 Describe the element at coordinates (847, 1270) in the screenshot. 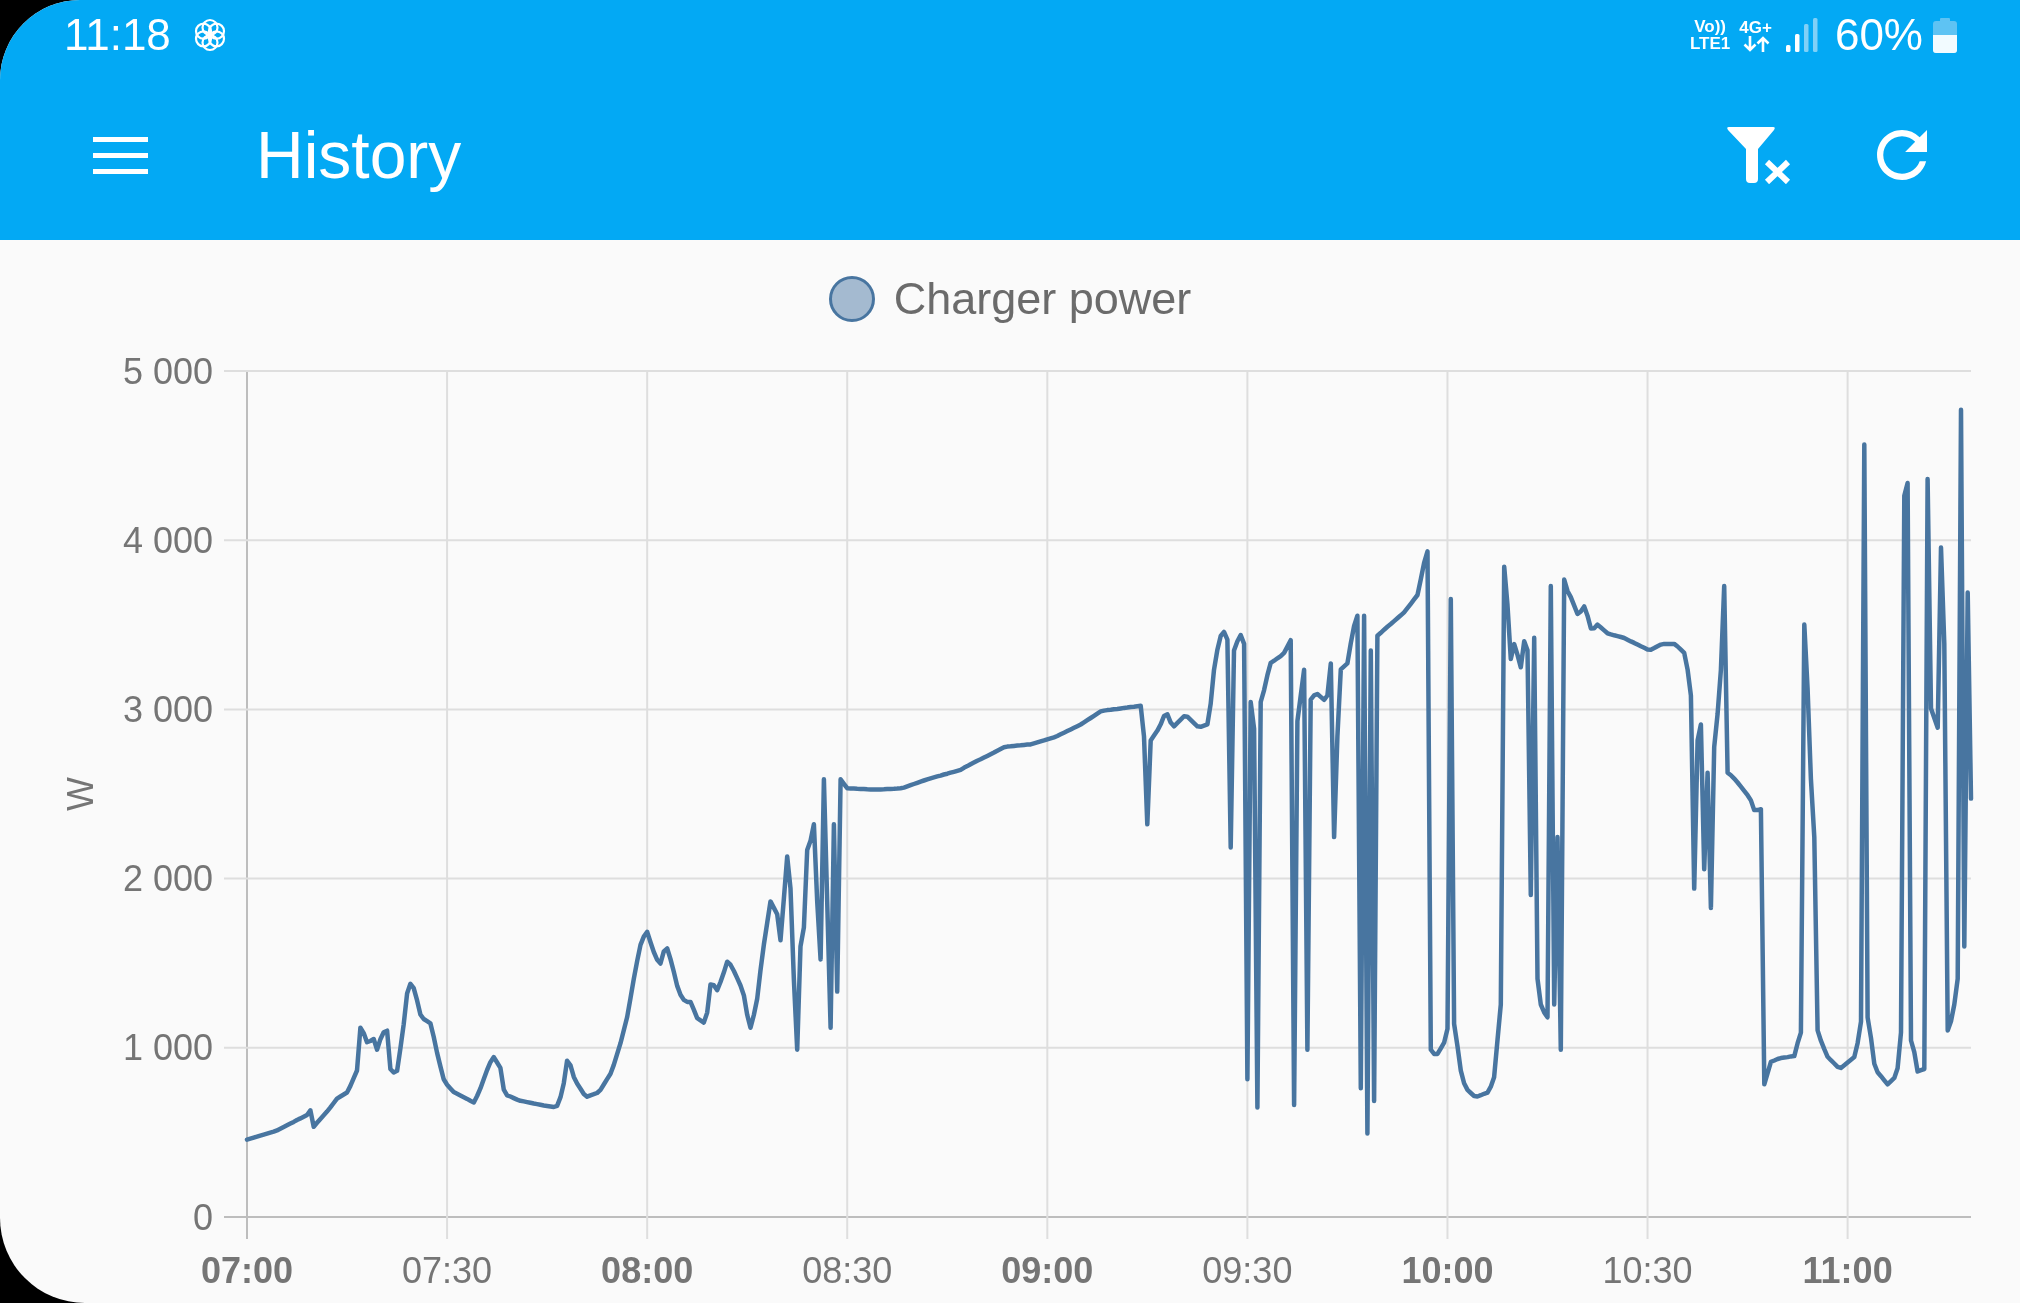

I see `x-axis-label: 08:30` at that location.